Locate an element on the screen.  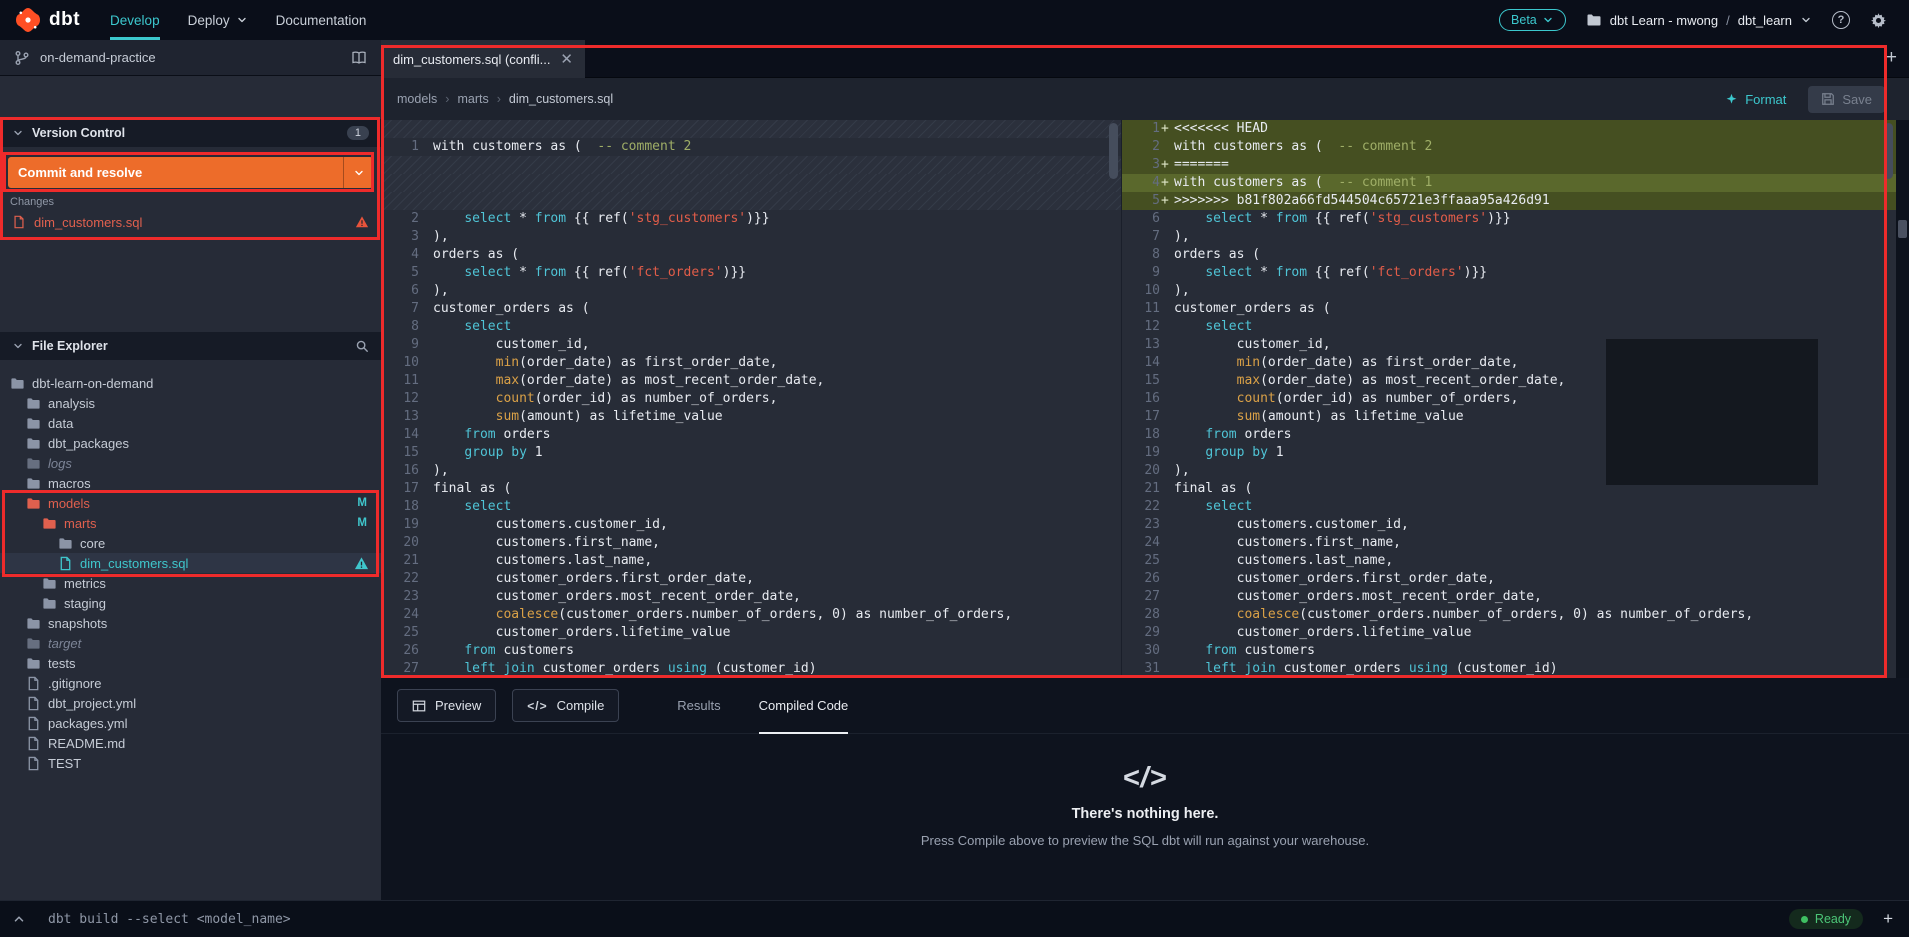
dbt-logo: dbt is located at coordinates (48, 20).